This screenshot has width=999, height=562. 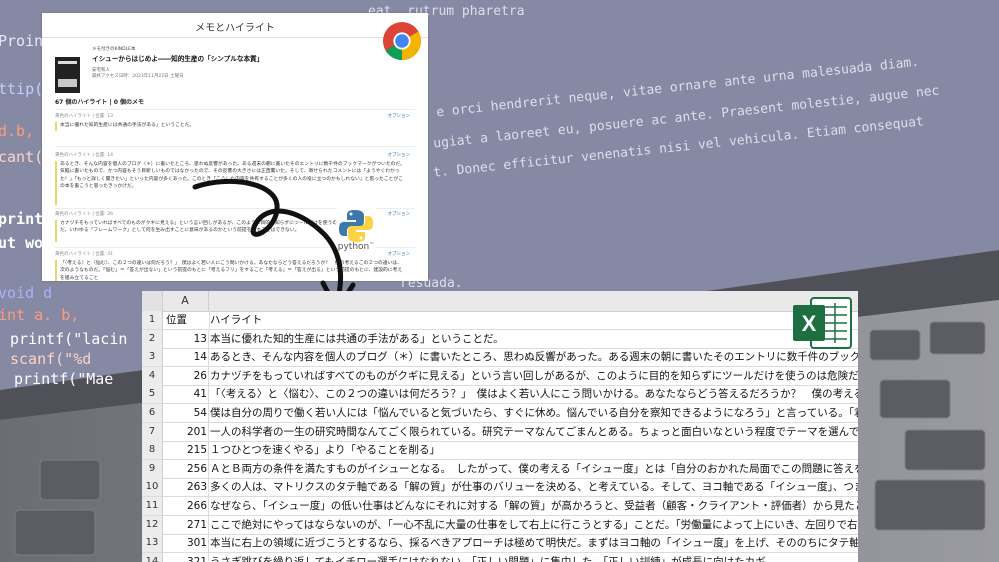 What do you see at coordinates (402, 41) in the screenshot?
I see `chrome-logo-icon` at bounding box center [402, 41].